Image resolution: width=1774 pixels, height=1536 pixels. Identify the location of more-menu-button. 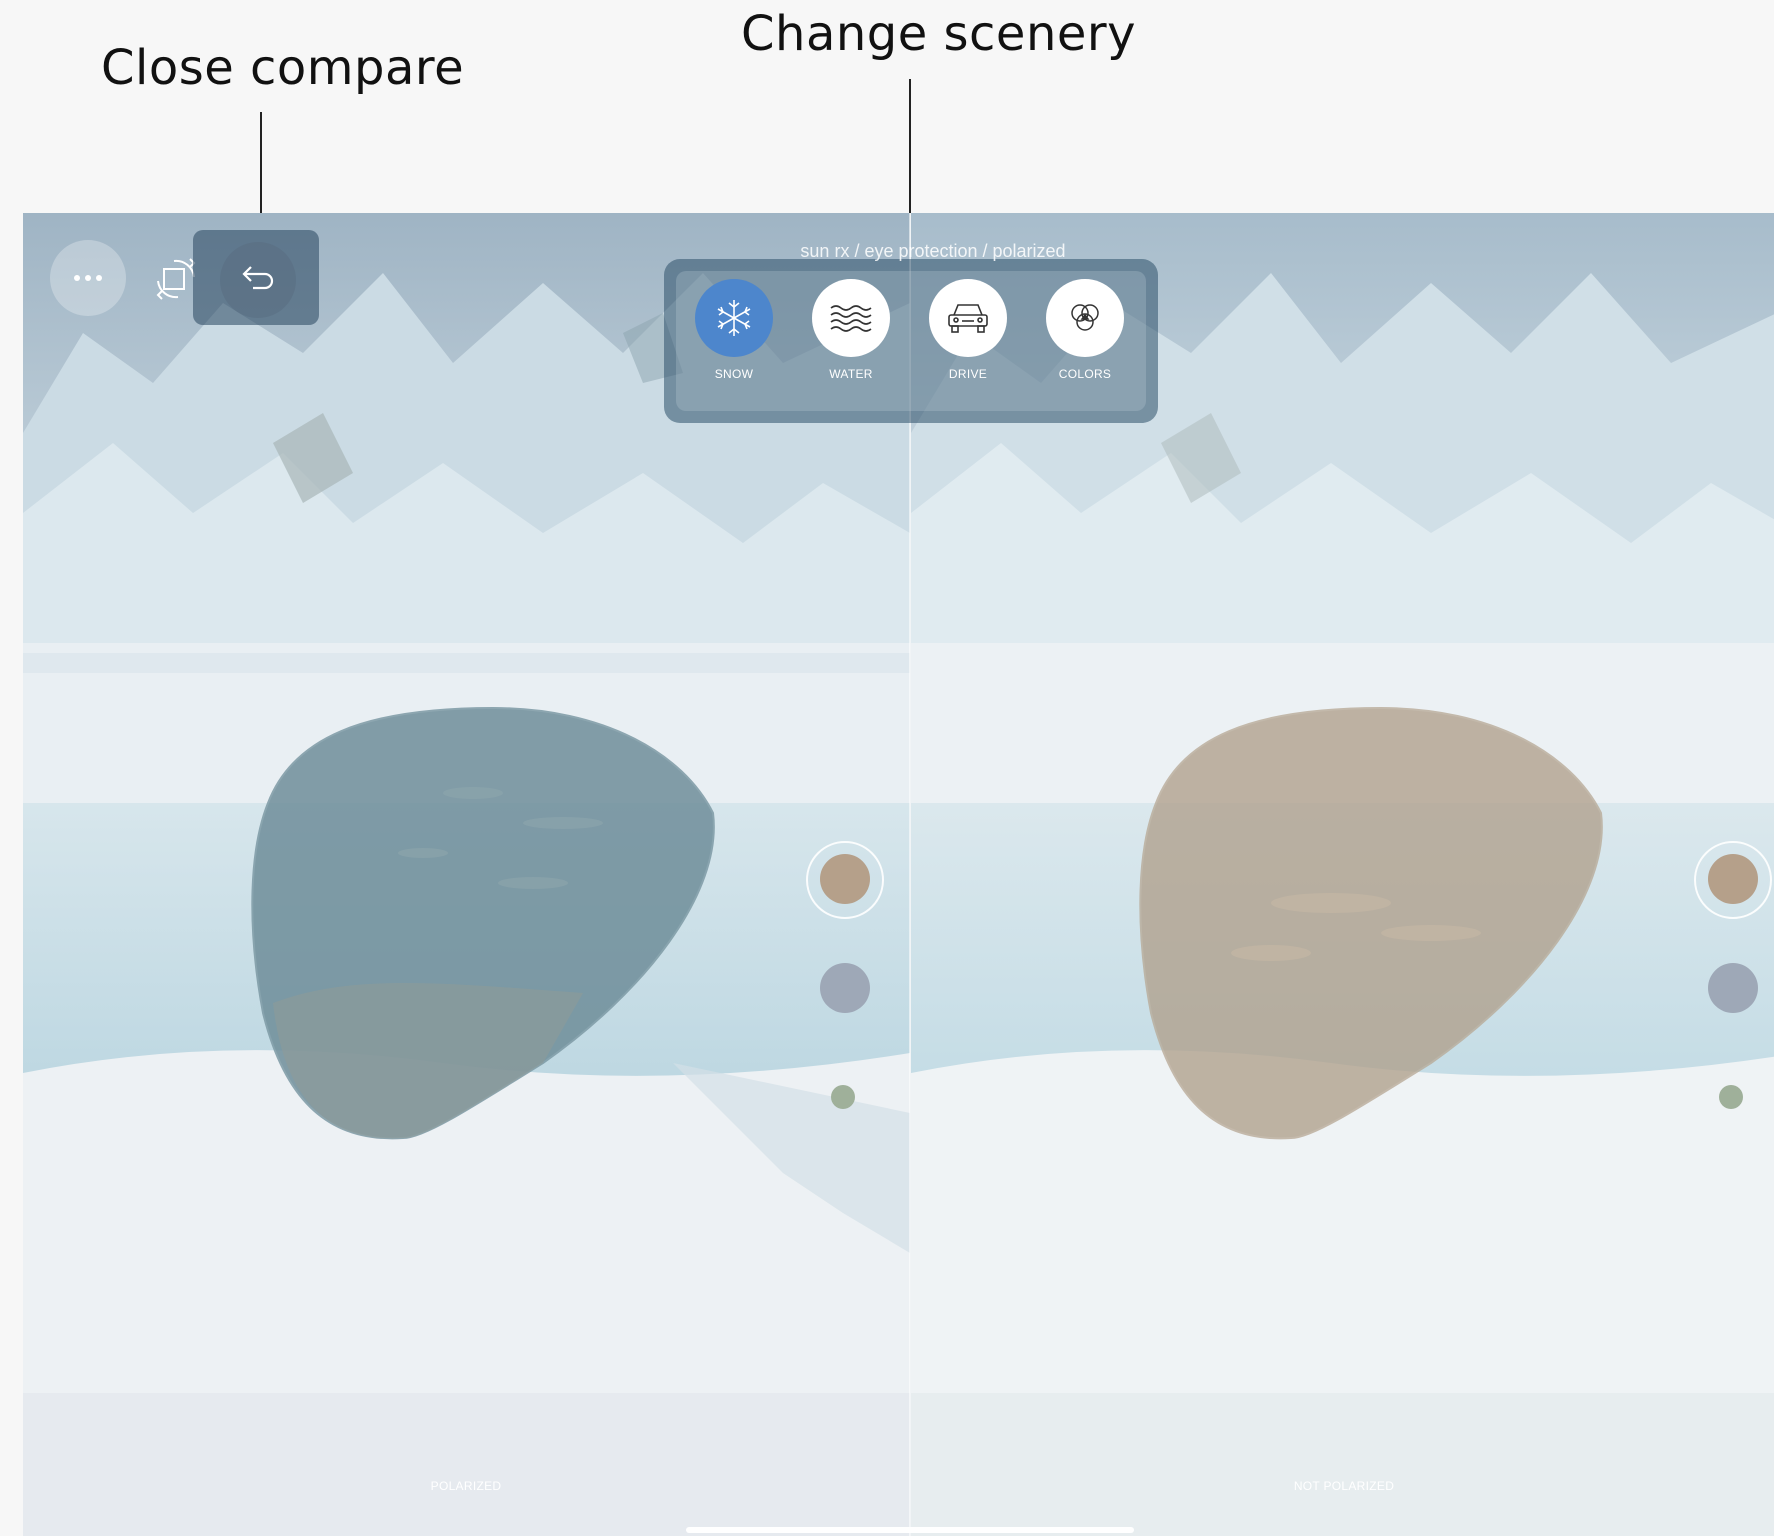
(88, 278).